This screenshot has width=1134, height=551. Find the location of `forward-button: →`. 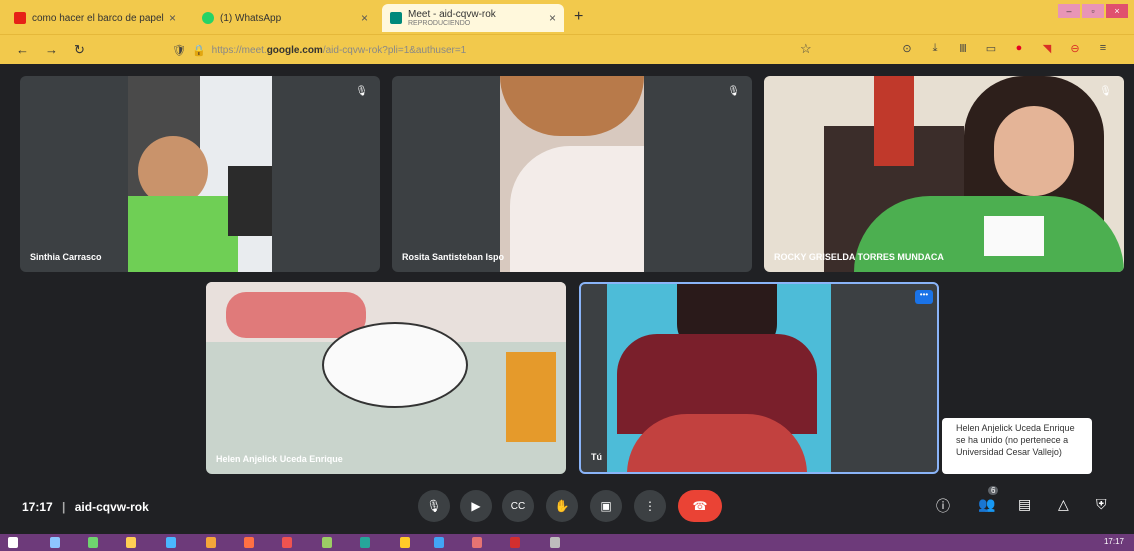

forward-button: → is located at coordinates (51, 49).